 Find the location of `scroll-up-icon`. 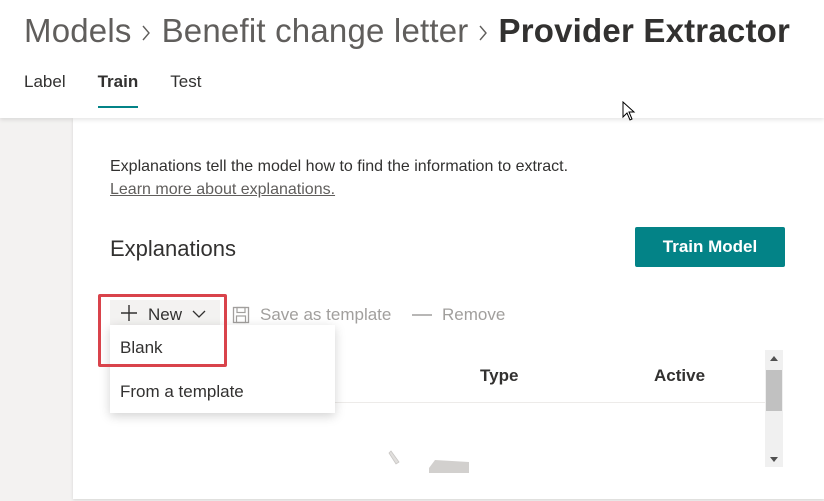

scroll-up-icon is located at coordinates (774, 358).